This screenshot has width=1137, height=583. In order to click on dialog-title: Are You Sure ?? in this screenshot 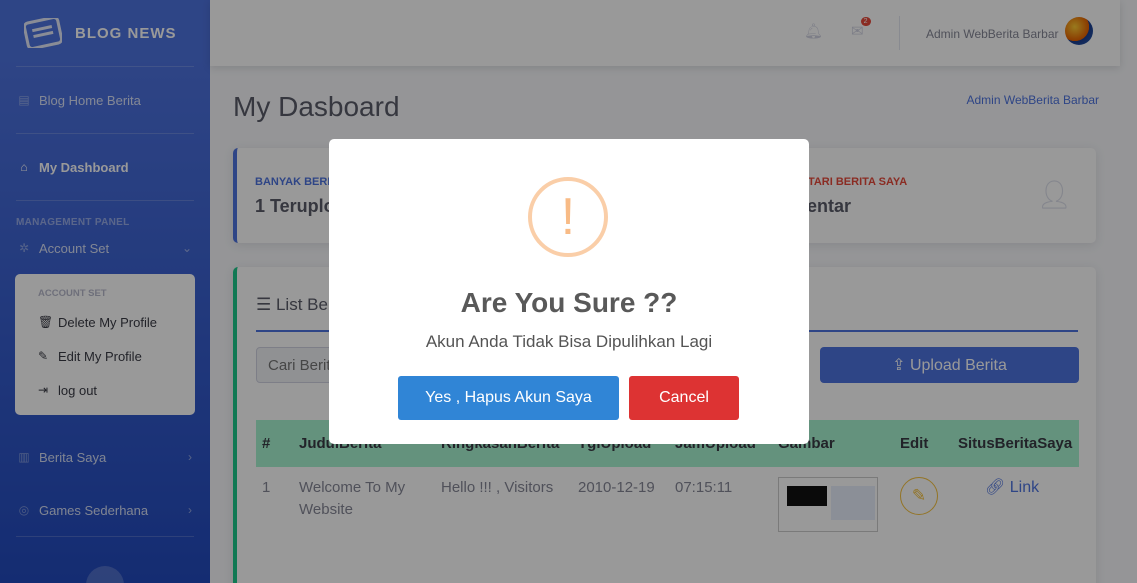, I will do `click(569, 302)`.